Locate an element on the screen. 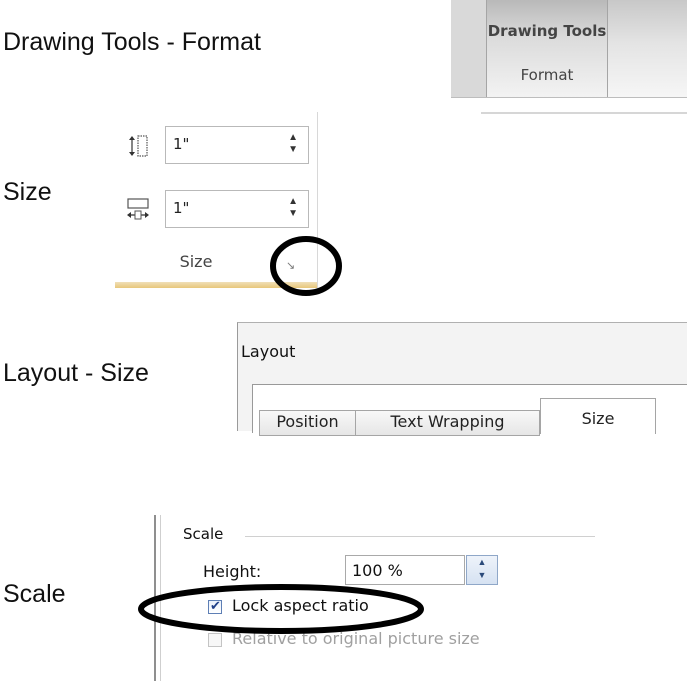 The image size is (687, 681). dialog-title: Layout is located at coordinates (268, 351).